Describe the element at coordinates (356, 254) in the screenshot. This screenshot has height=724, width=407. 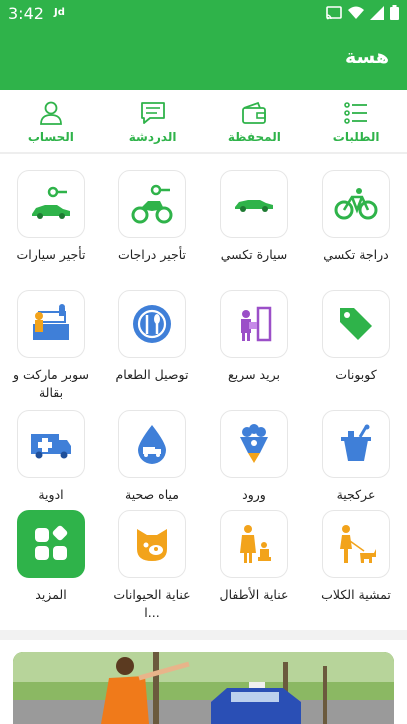
I see `service-label: دراجة تكسي` at that location.